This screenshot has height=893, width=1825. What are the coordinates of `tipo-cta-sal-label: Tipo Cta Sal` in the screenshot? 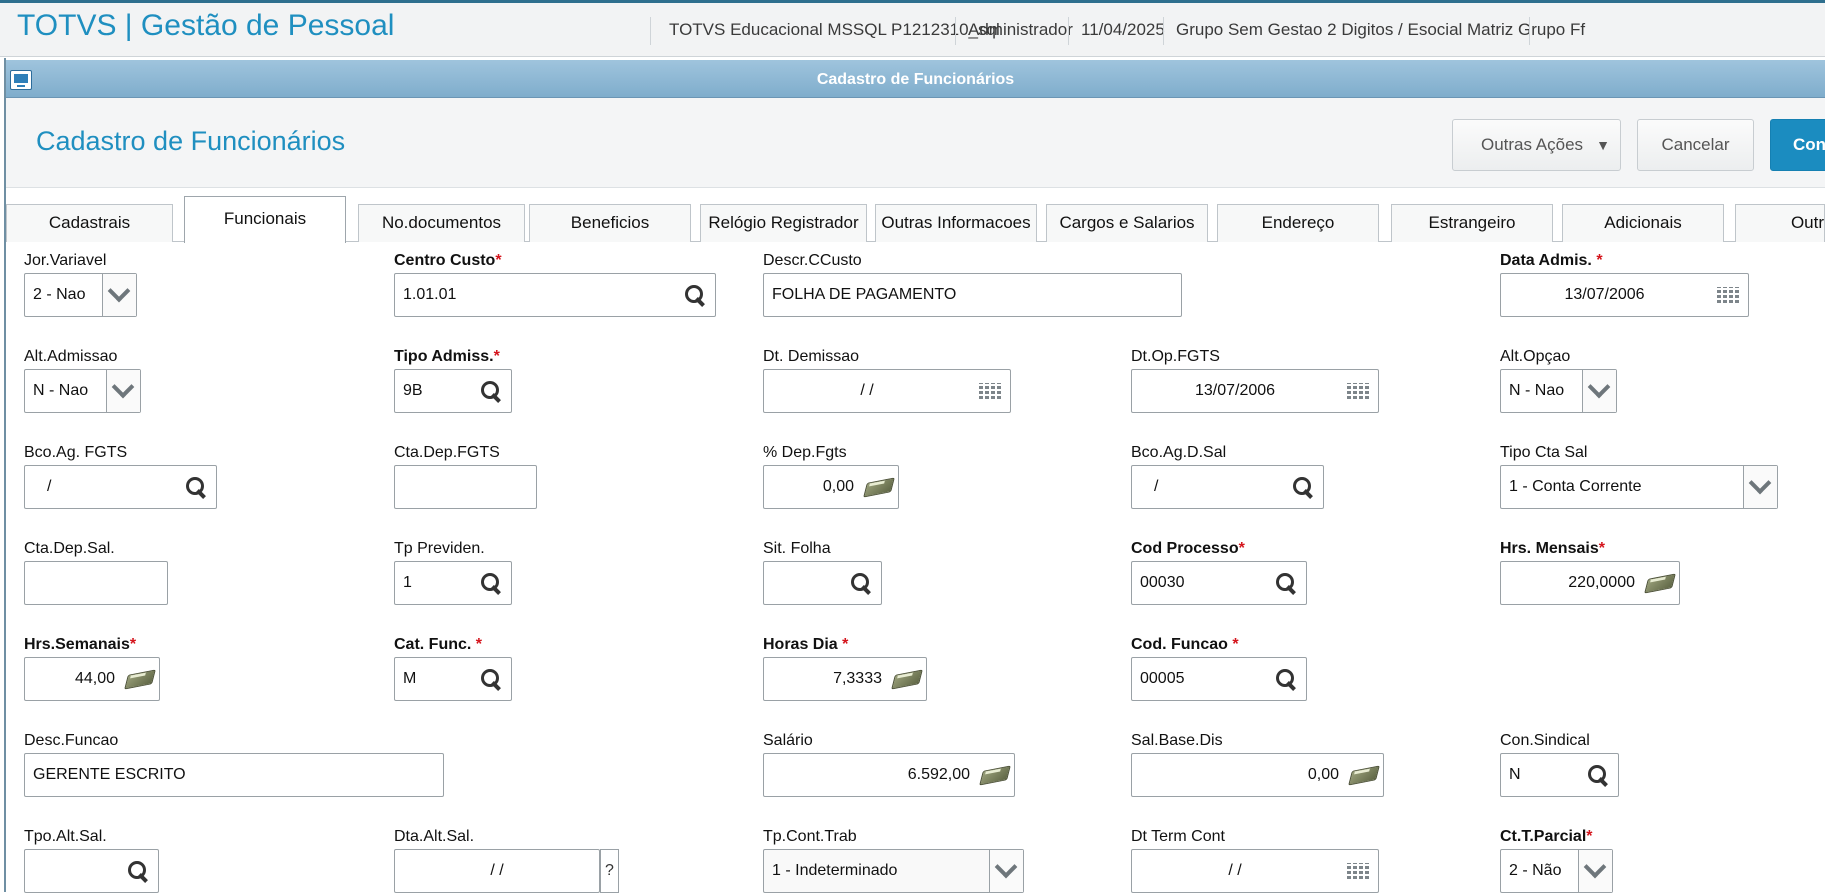 It's located at (1544, 452).